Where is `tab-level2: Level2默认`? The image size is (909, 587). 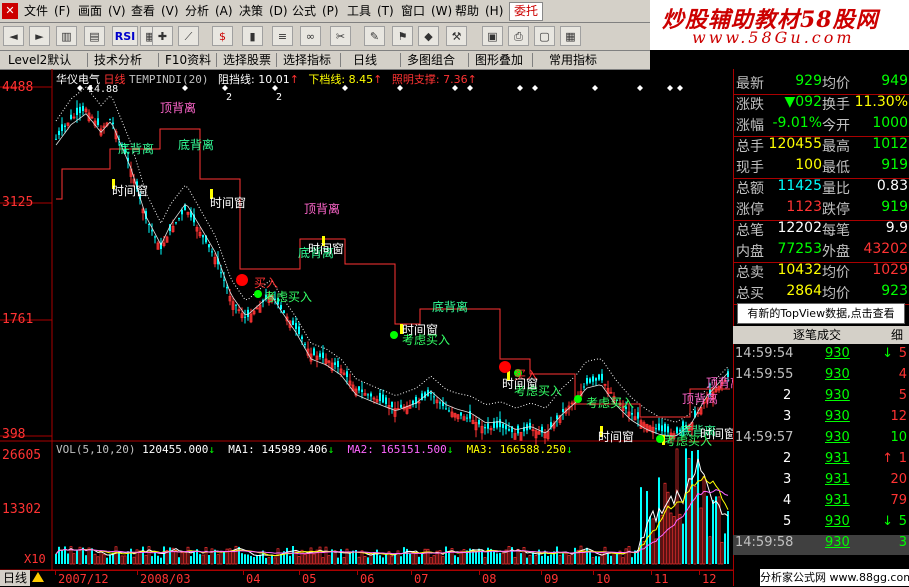 tab-level2: Level2默认 is located at coordinates (39, 60).